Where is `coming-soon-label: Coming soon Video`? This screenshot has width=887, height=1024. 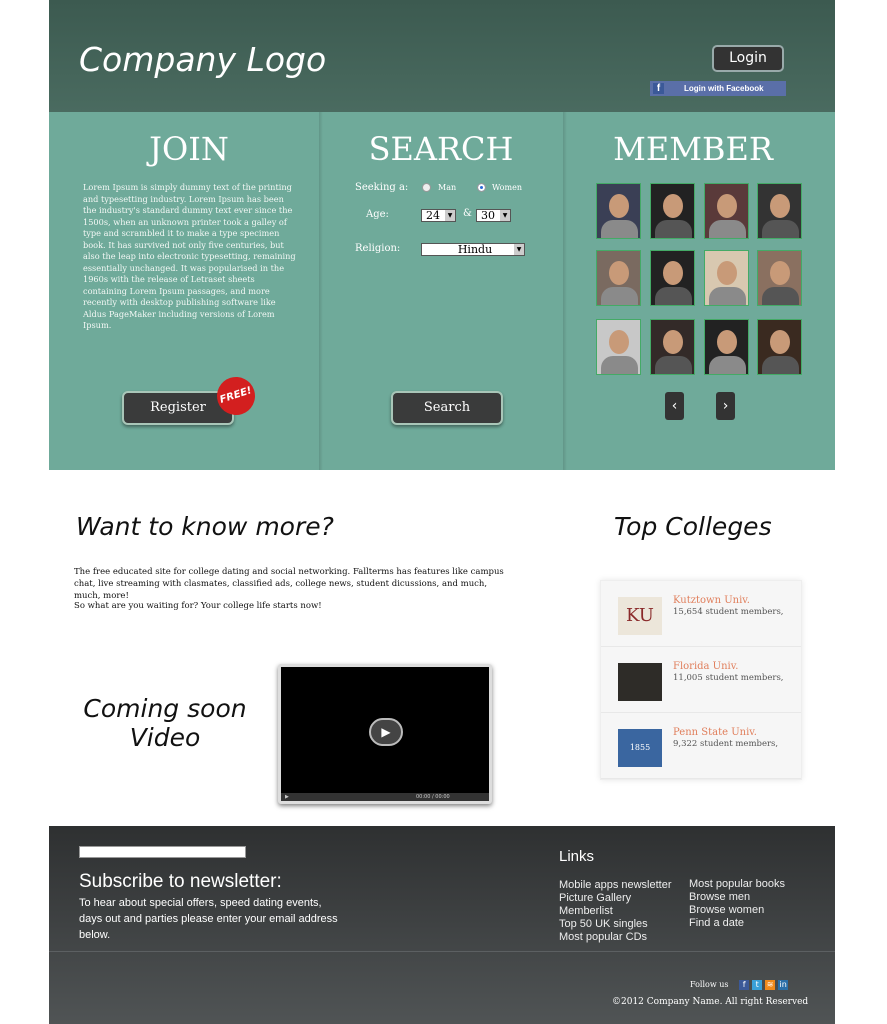
coming-soon-label: Coming soon Video is located at coordinates (165, 723).